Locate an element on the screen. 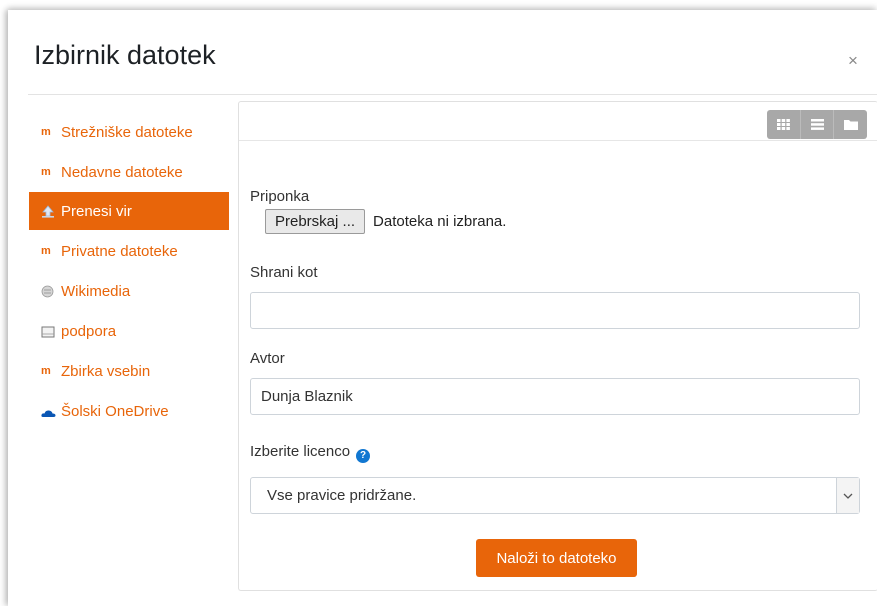 This screenshot has width=877, height=606. license-label-row: Izberite licenco? is located at coordinates (310, 453).